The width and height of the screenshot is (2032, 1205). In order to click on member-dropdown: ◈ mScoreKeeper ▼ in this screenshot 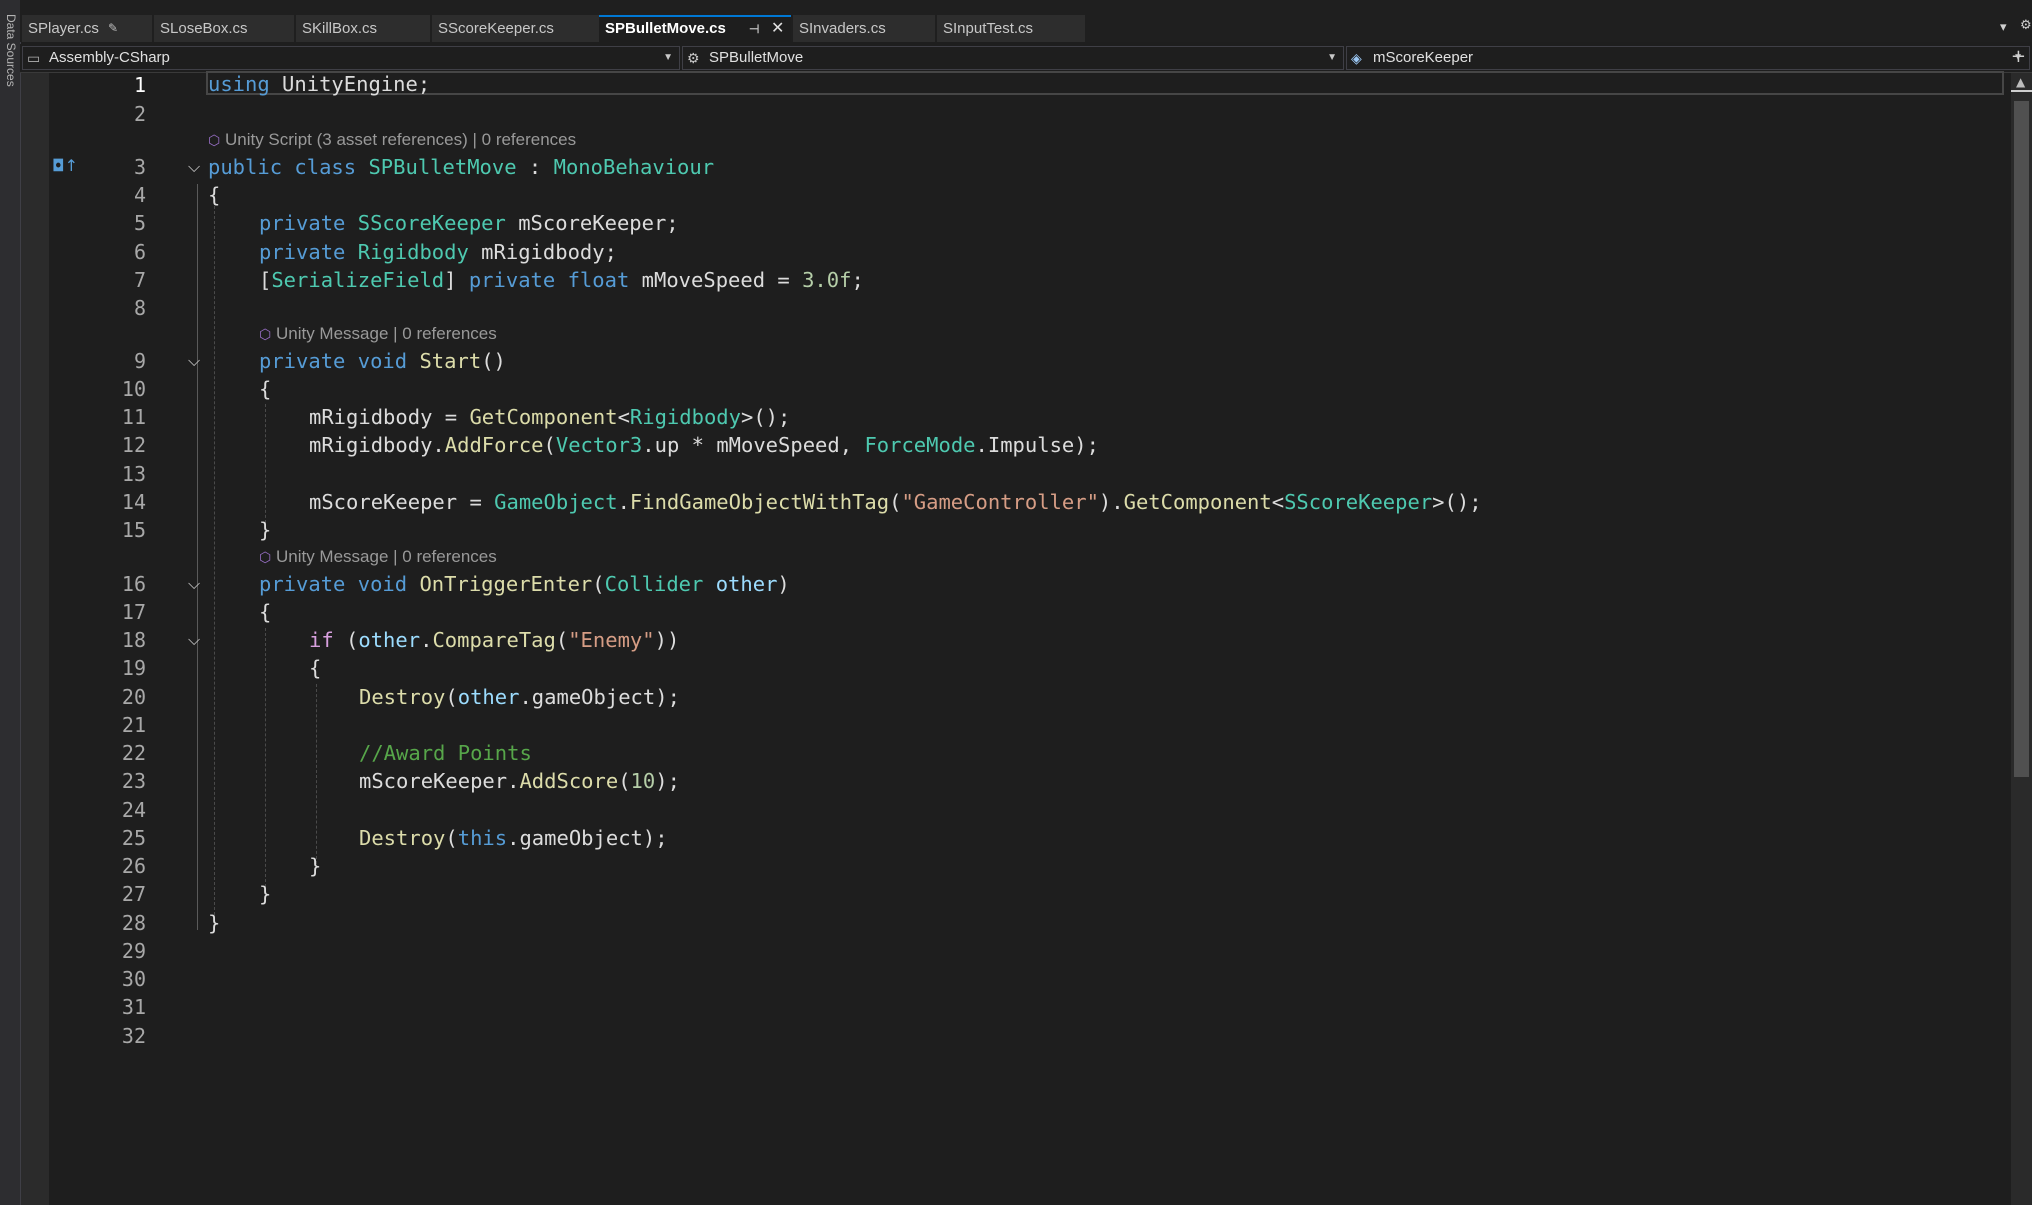, I will do `click(1688, 58)`.